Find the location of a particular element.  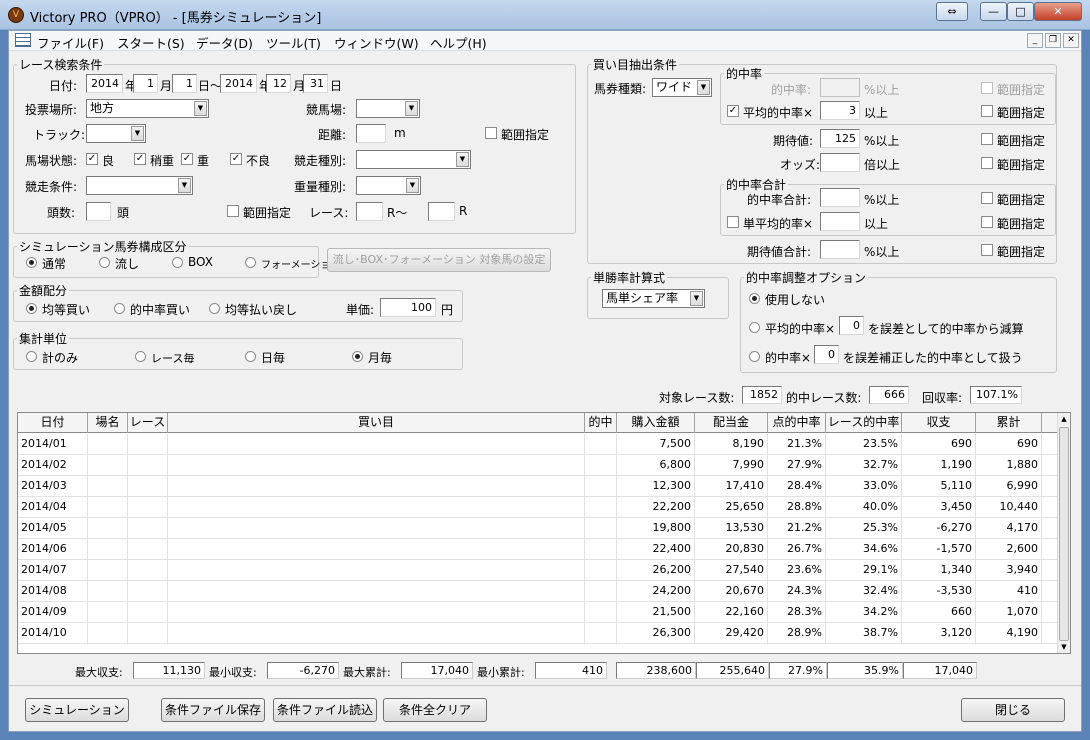

going-heavy-checkbox: ✓ is located at coordinates (236, 159).